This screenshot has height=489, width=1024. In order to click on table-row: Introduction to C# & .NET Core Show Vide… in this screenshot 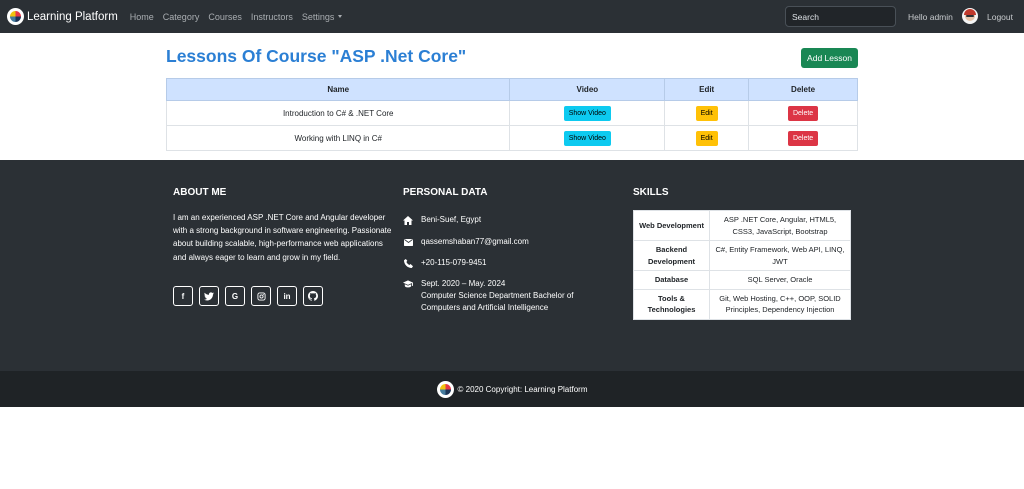, I will do `click(511, 113)`.